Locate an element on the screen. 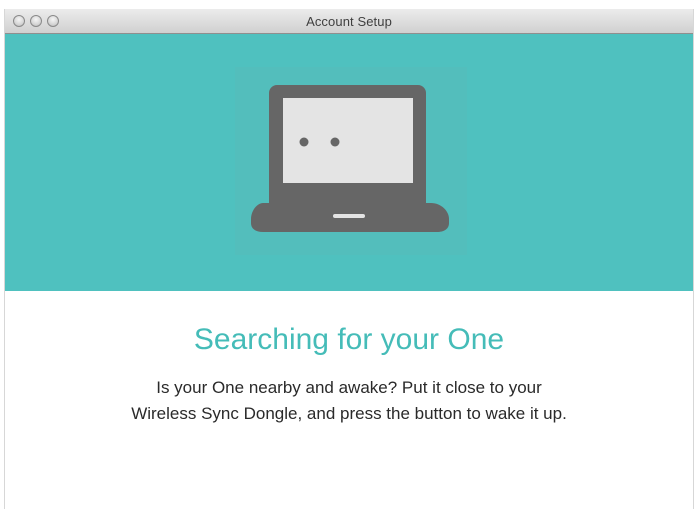 This screenshot has height=512, width=697. title-bar: Account Setup is located at coordinates (349, 21).